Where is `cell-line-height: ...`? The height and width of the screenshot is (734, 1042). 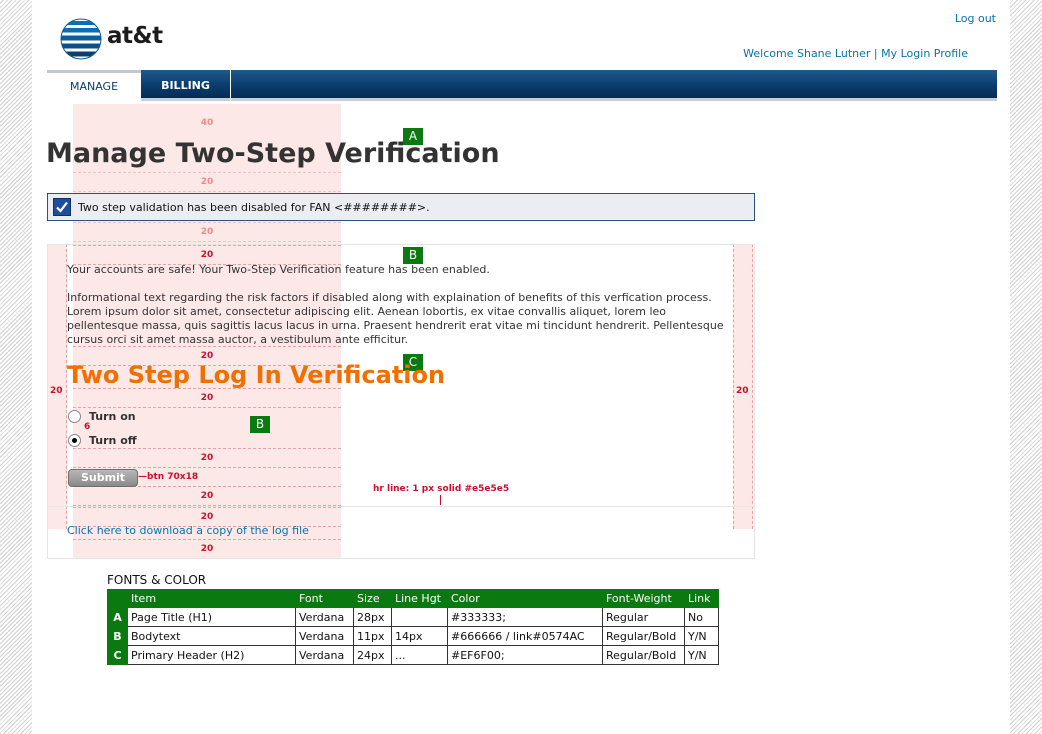 cell-line-height: ... is located at coordinates (419, 655).